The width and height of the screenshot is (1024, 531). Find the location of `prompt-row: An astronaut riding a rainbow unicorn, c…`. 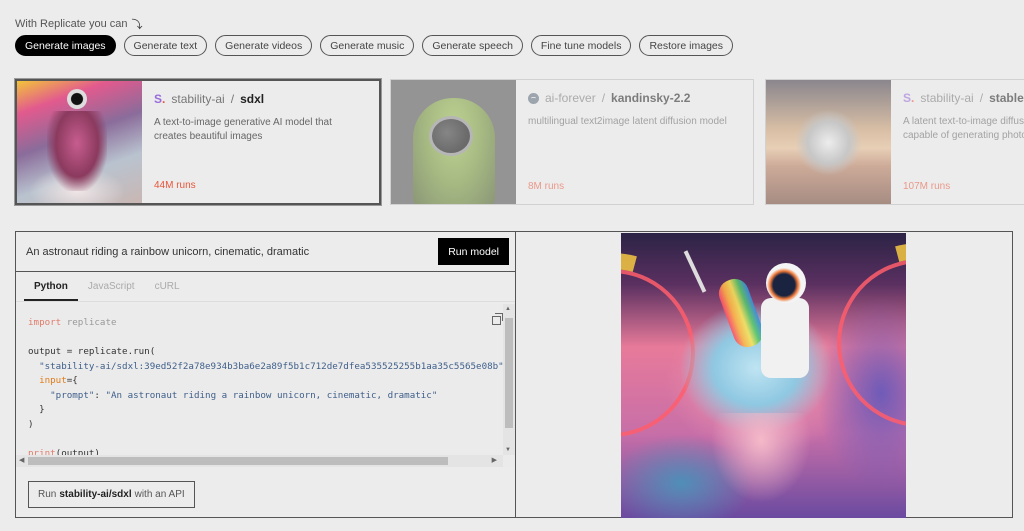

prompt-row: An astronaut riding a rainbow unicorn, c… is located at coordinates (265, 252).